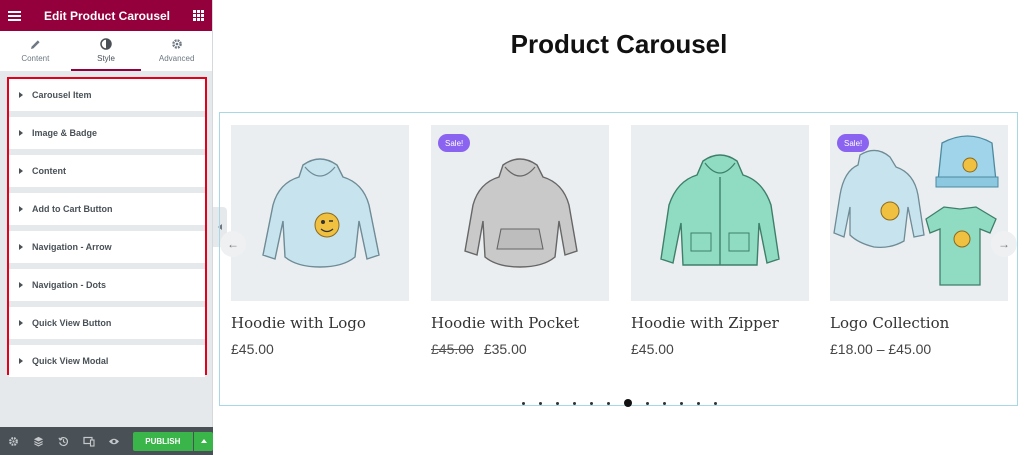 The width and height of the screenshot is (1024, 455). I want to click on product-price: £18.00 – £45.00, so click(919, 349).